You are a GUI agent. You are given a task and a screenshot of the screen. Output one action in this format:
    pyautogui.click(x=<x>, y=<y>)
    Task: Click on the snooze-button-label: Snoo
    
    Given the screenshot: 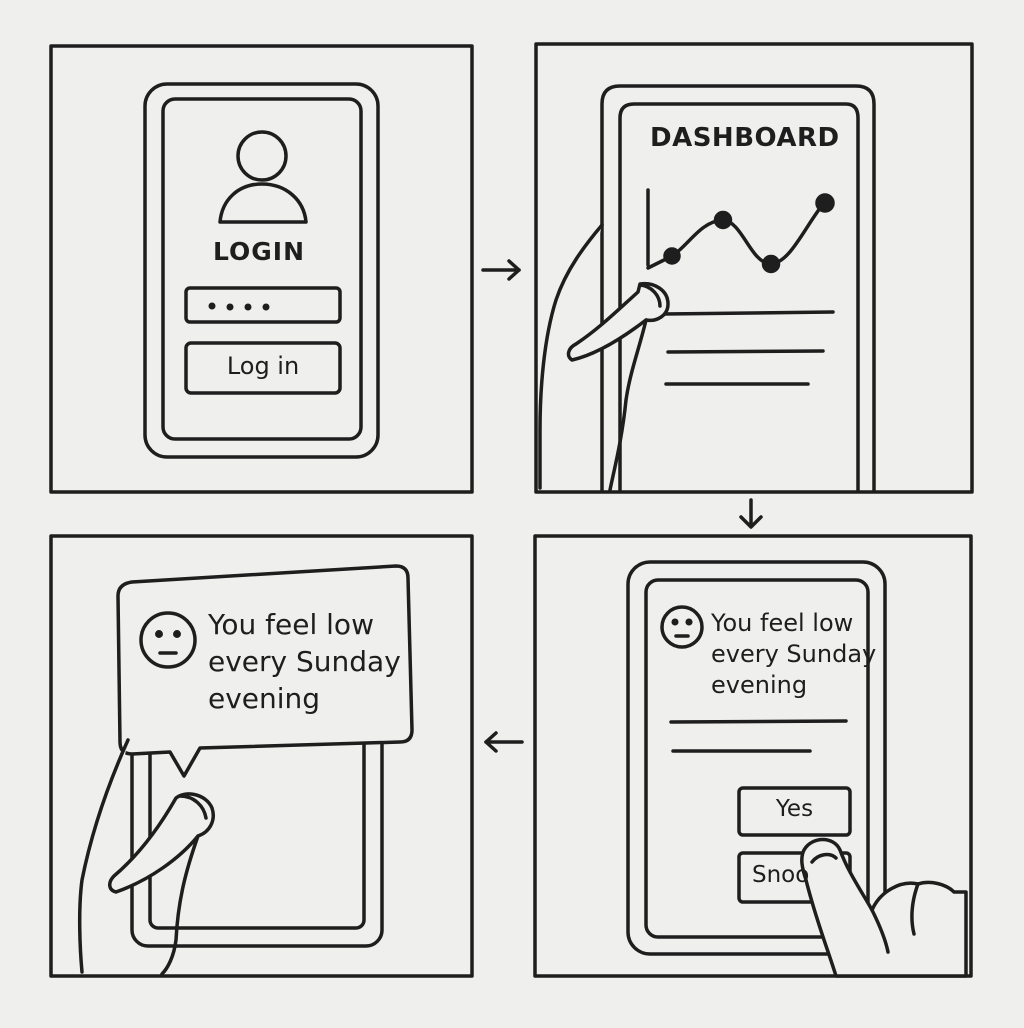 What is the action you would take?
    pyautogui.click(x=785, y=875)
    